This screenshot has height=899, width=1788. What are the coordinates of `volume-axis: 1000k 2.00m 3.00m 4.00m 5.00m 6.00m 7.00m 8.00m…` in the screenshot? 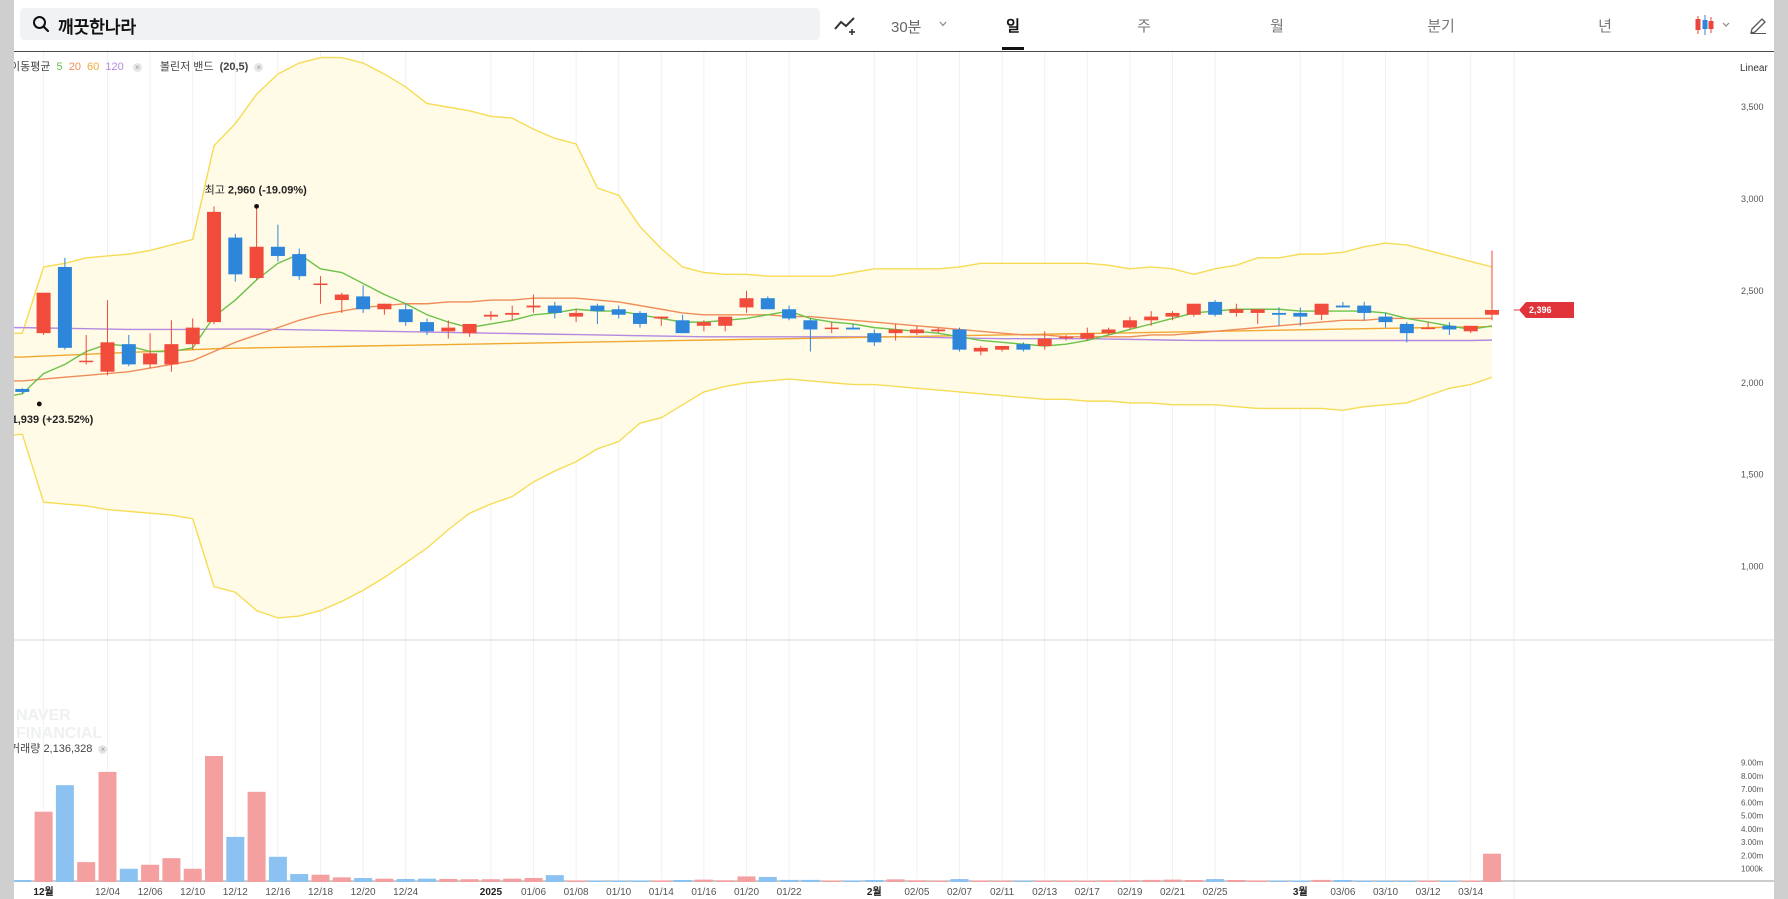 It's located at (1752, 816).